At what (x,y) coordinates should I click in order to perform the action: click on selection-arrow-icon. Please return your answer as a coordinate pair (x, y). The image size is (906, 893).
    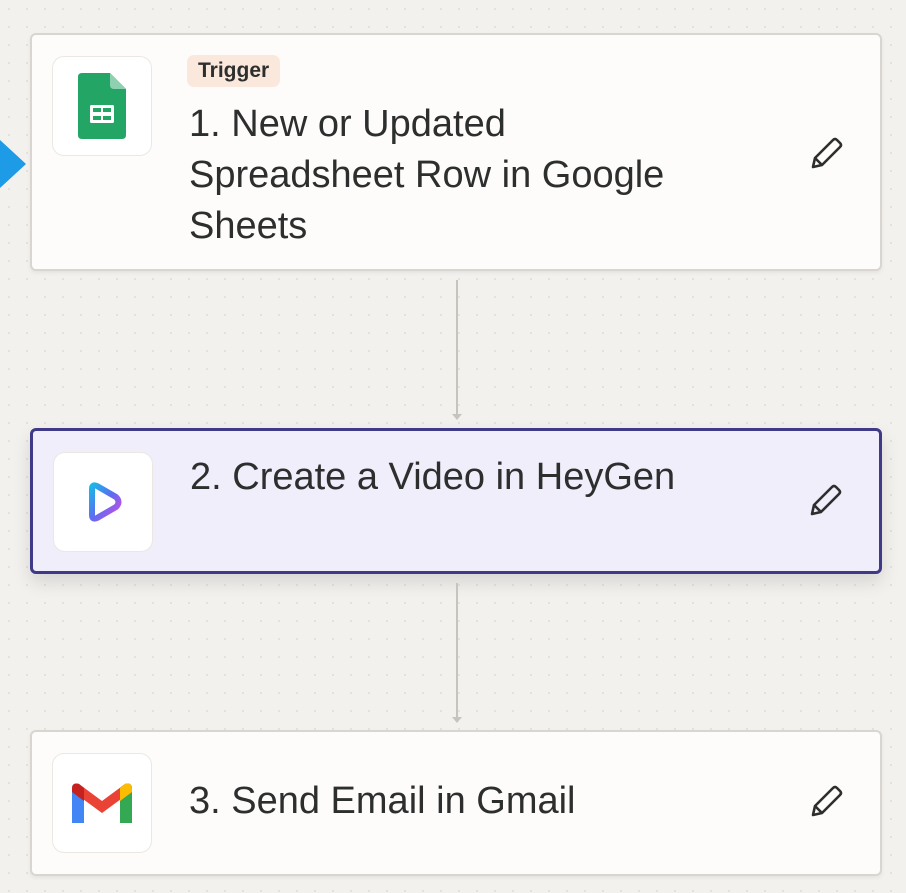
    Looking at the image, I should click on (13, 164).